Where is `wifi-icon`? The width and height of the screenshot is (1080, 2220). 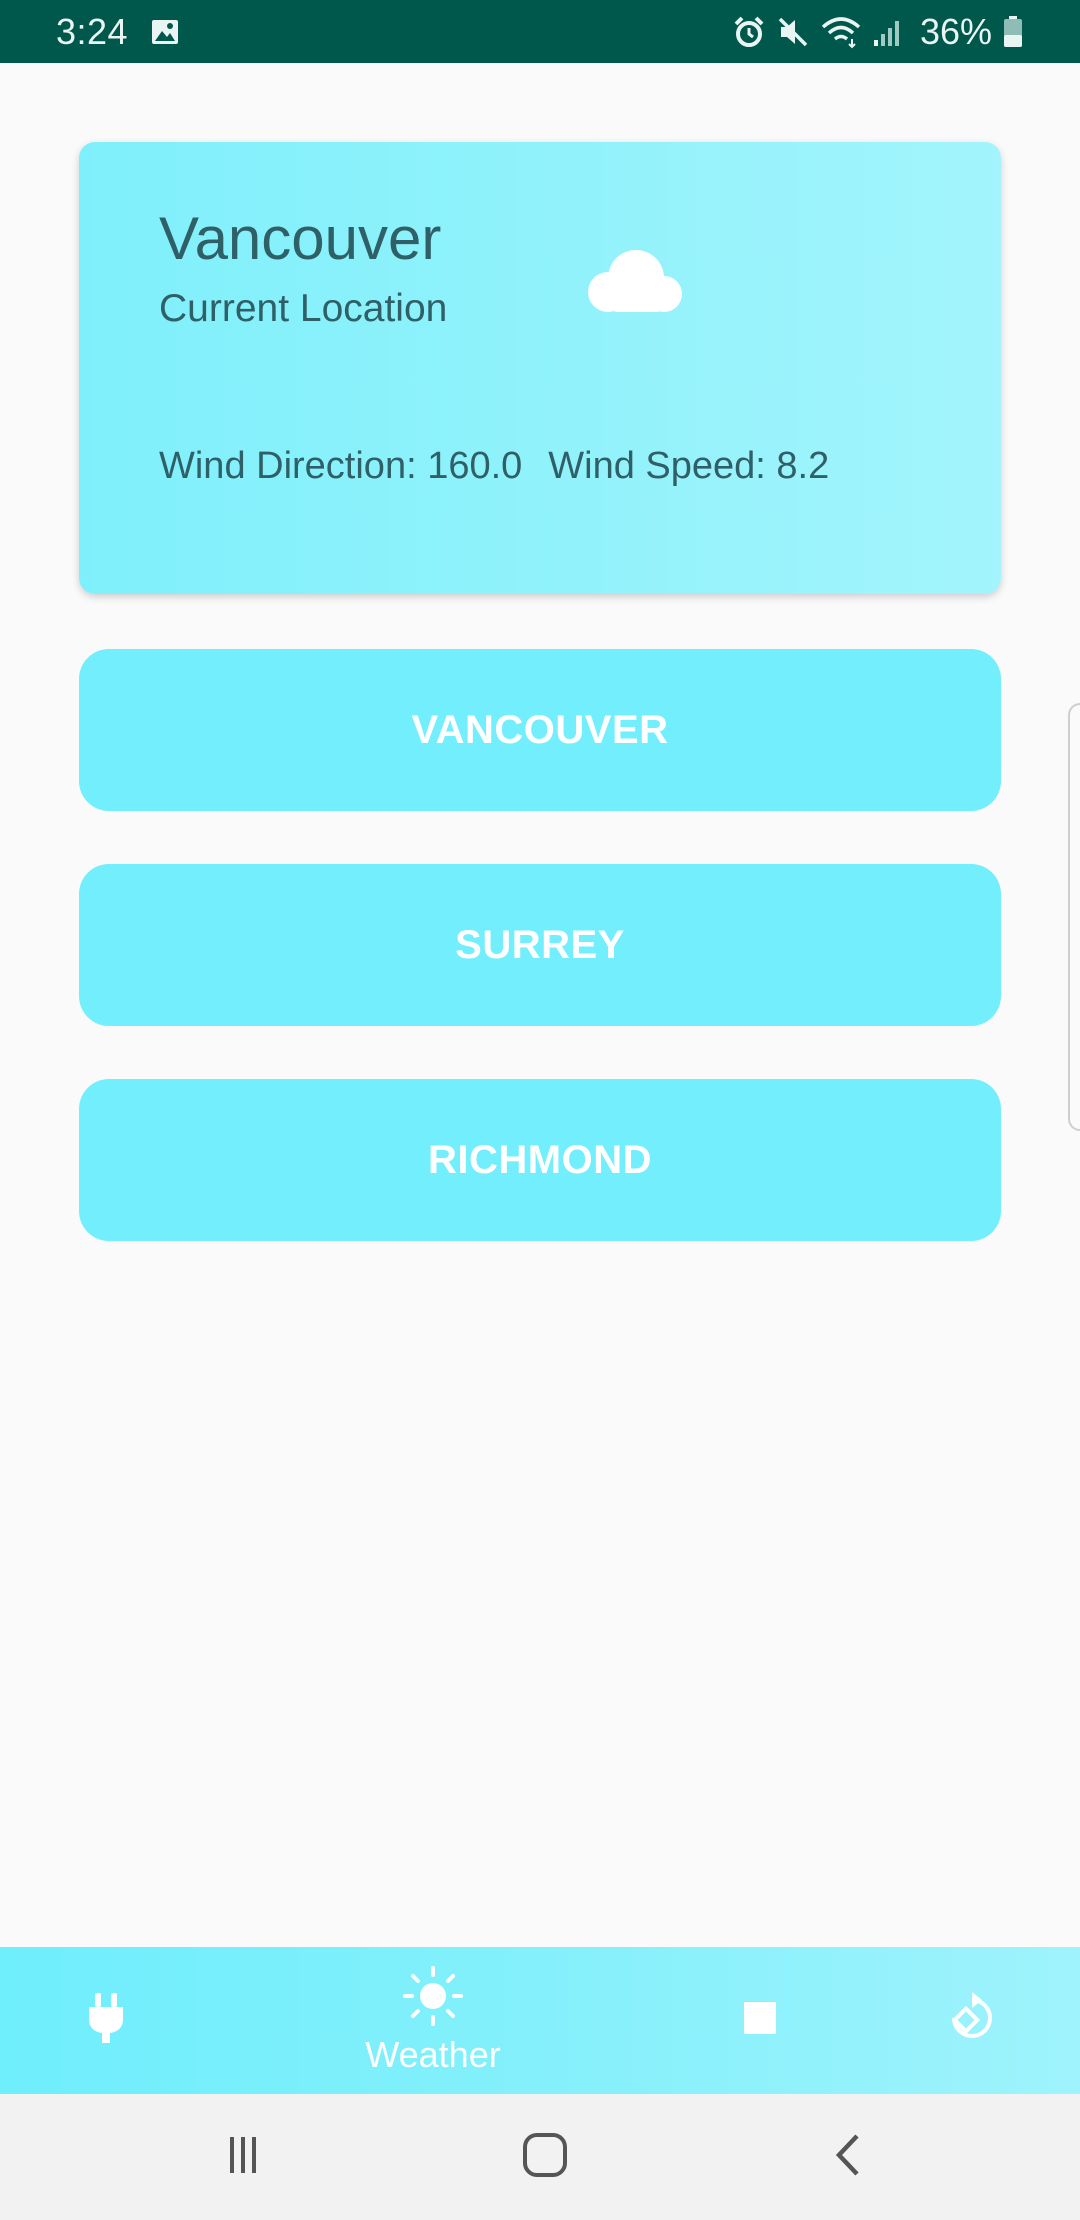
wifi-icon is located at coordinates (841, 32).